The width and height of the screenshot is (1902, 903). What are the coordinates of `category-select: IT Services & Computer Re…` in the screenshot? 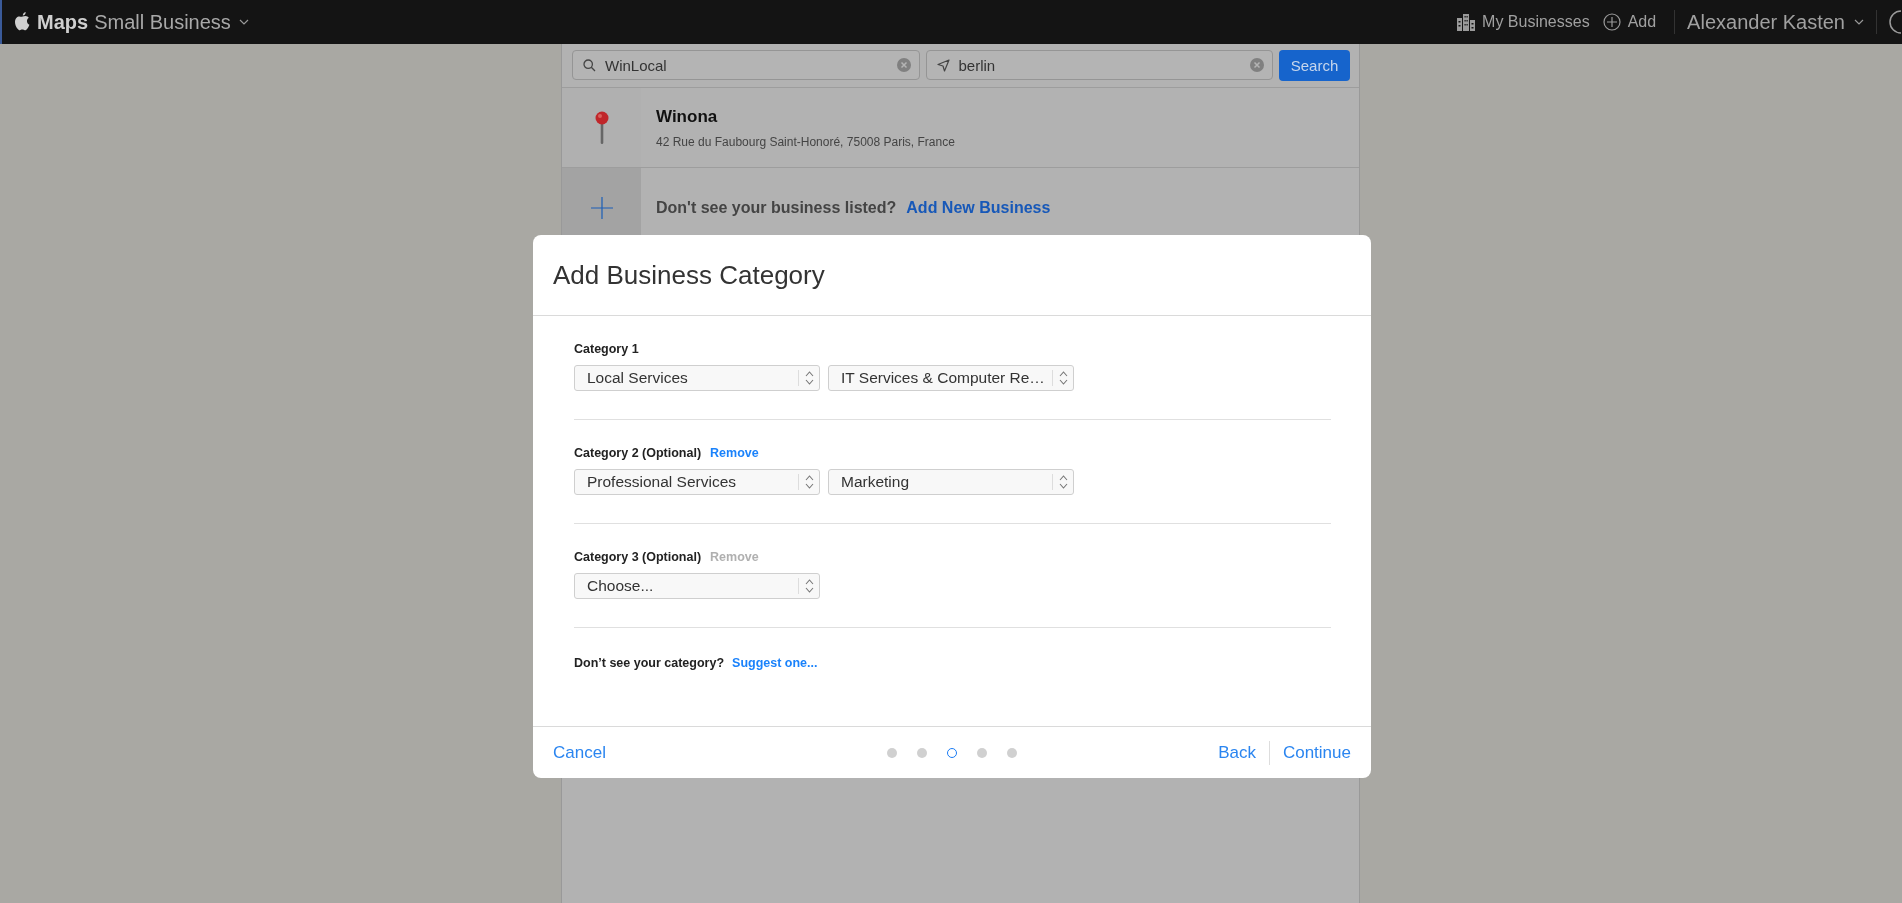 It's located at (951, 378).